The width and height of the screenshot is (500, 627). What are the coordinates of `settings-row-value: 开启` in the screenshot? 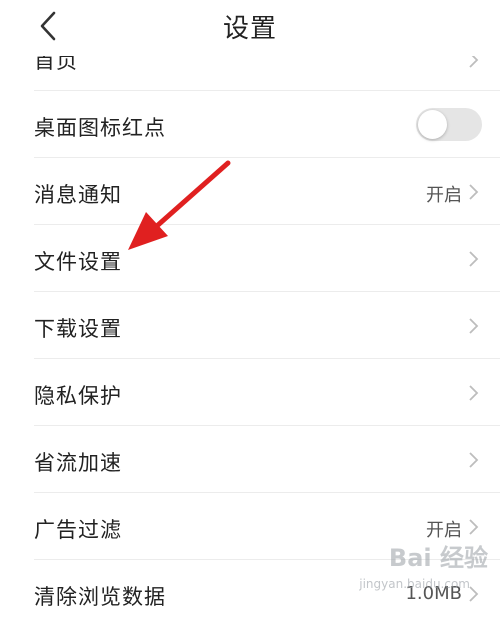 It's located at (444, 195).